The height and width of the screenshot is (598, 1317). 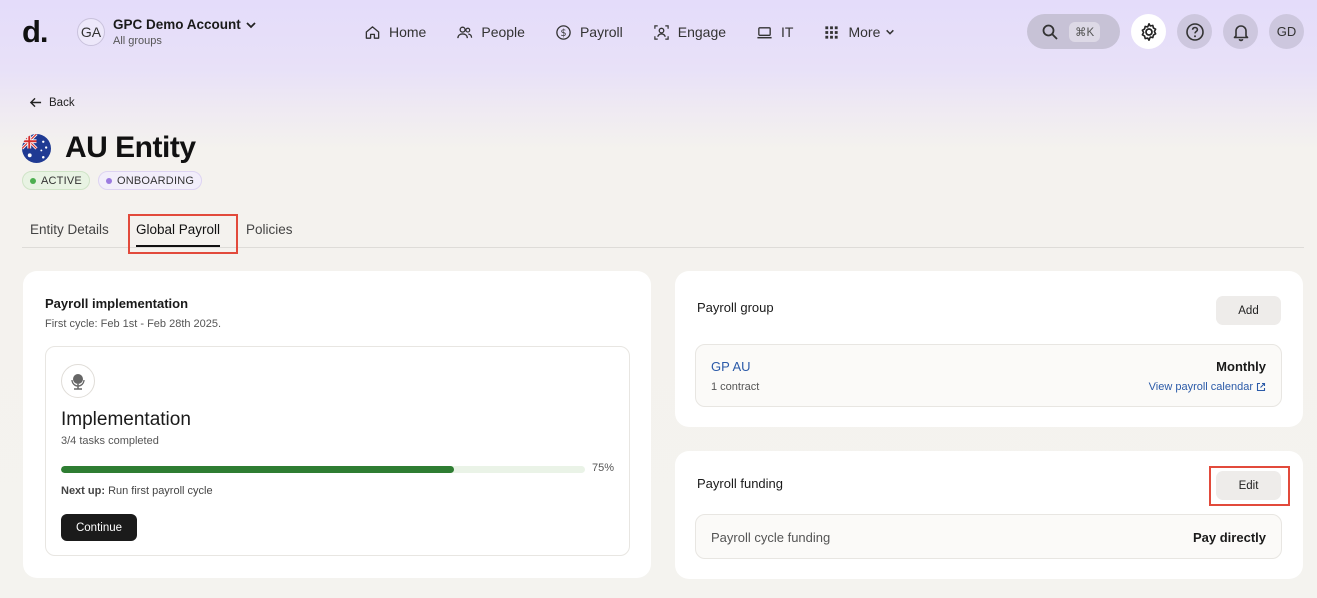 I want to click on search-icon, so click(x=1050, y=32).